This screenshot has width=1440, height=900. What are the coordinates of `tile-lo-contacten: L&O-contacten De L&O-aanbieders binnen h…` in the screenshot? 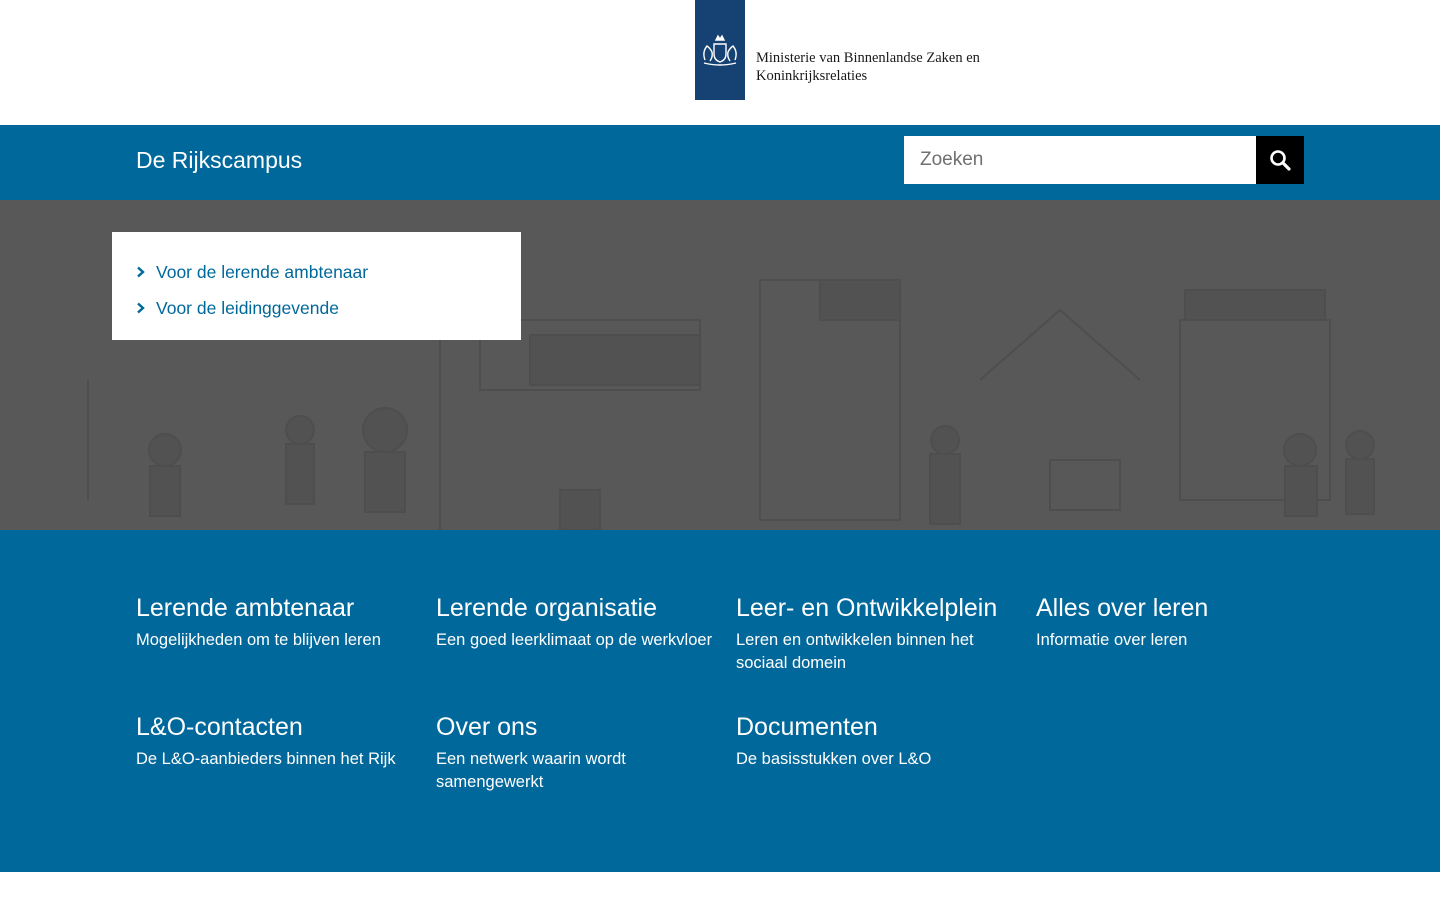 It's located at (276, 741).